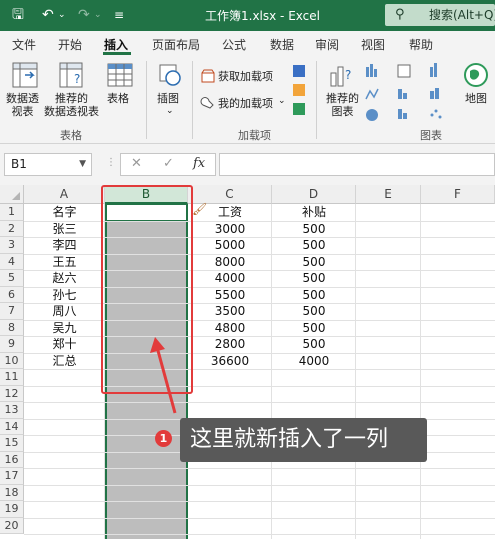  Describe the element at coordinates (458, 194) in the screenshot. I see `column-header-f: F` at that location.